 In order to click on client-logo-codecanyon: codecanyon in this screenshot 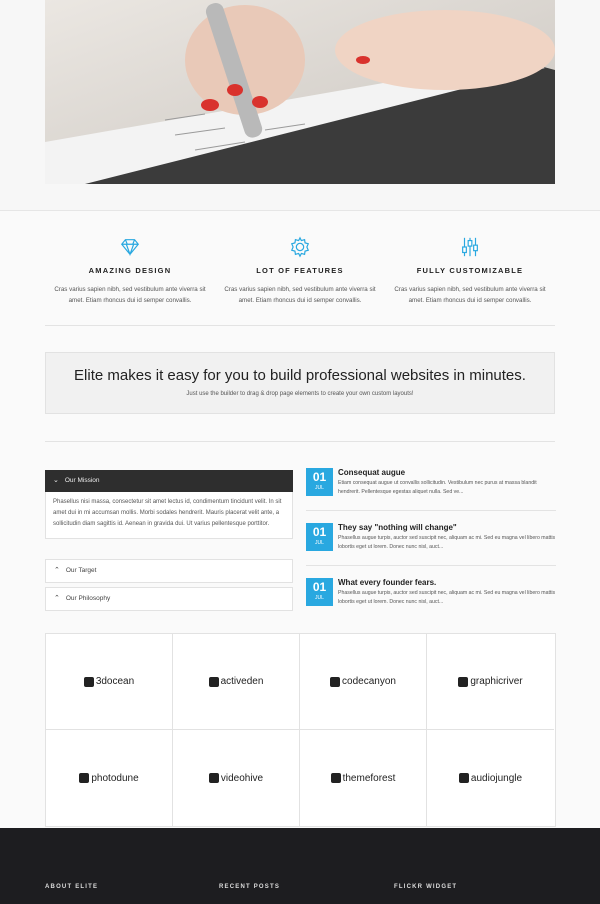, I will do `click(363, 682)`.